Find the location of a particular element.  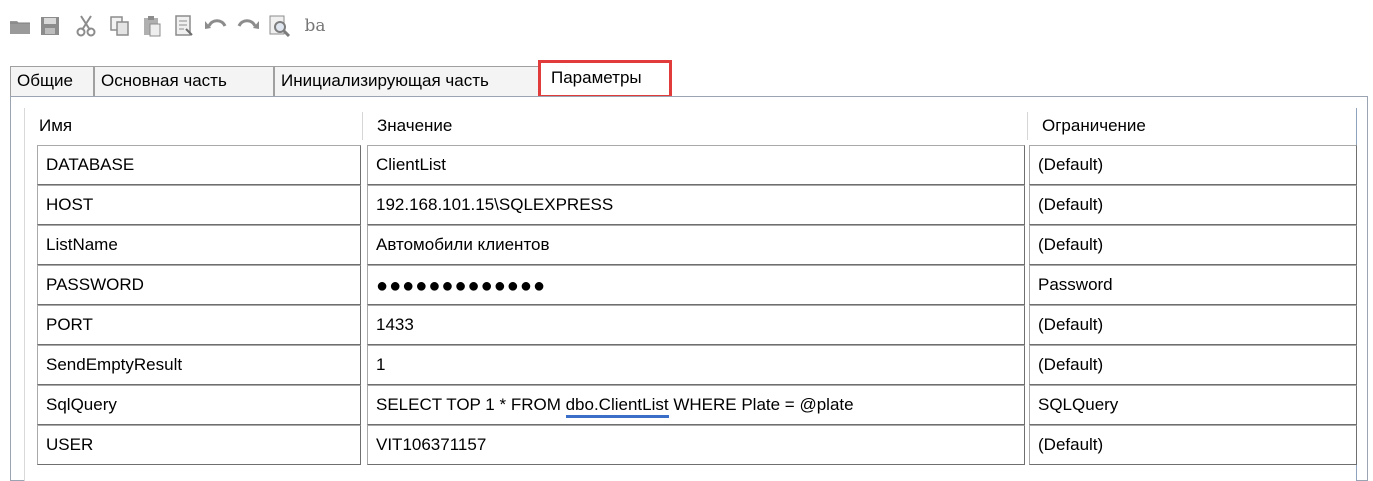

table-row: ListName Автомобили клиентов (Default) is located at coordinates (691, 245).